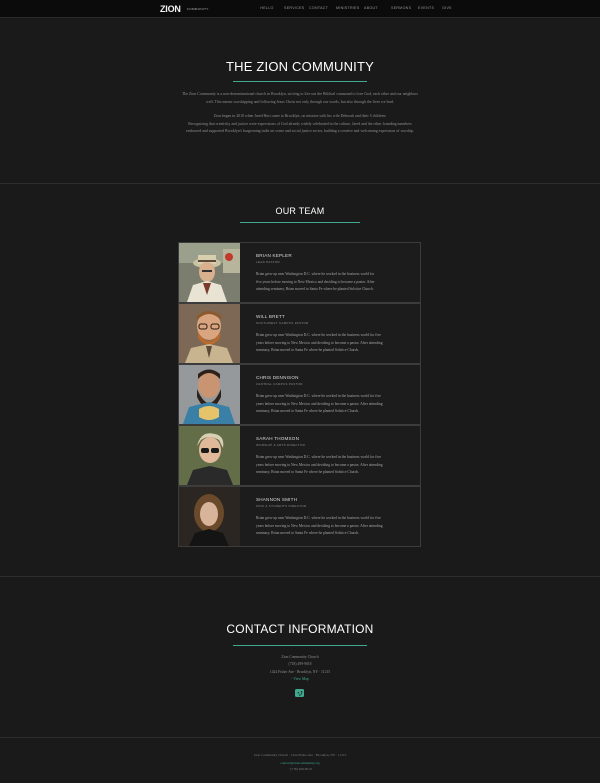 The image size is (600, 783). I want to click on team-member-role: KIDS & STUDENTS DIRECTOR, so click(281, 506).